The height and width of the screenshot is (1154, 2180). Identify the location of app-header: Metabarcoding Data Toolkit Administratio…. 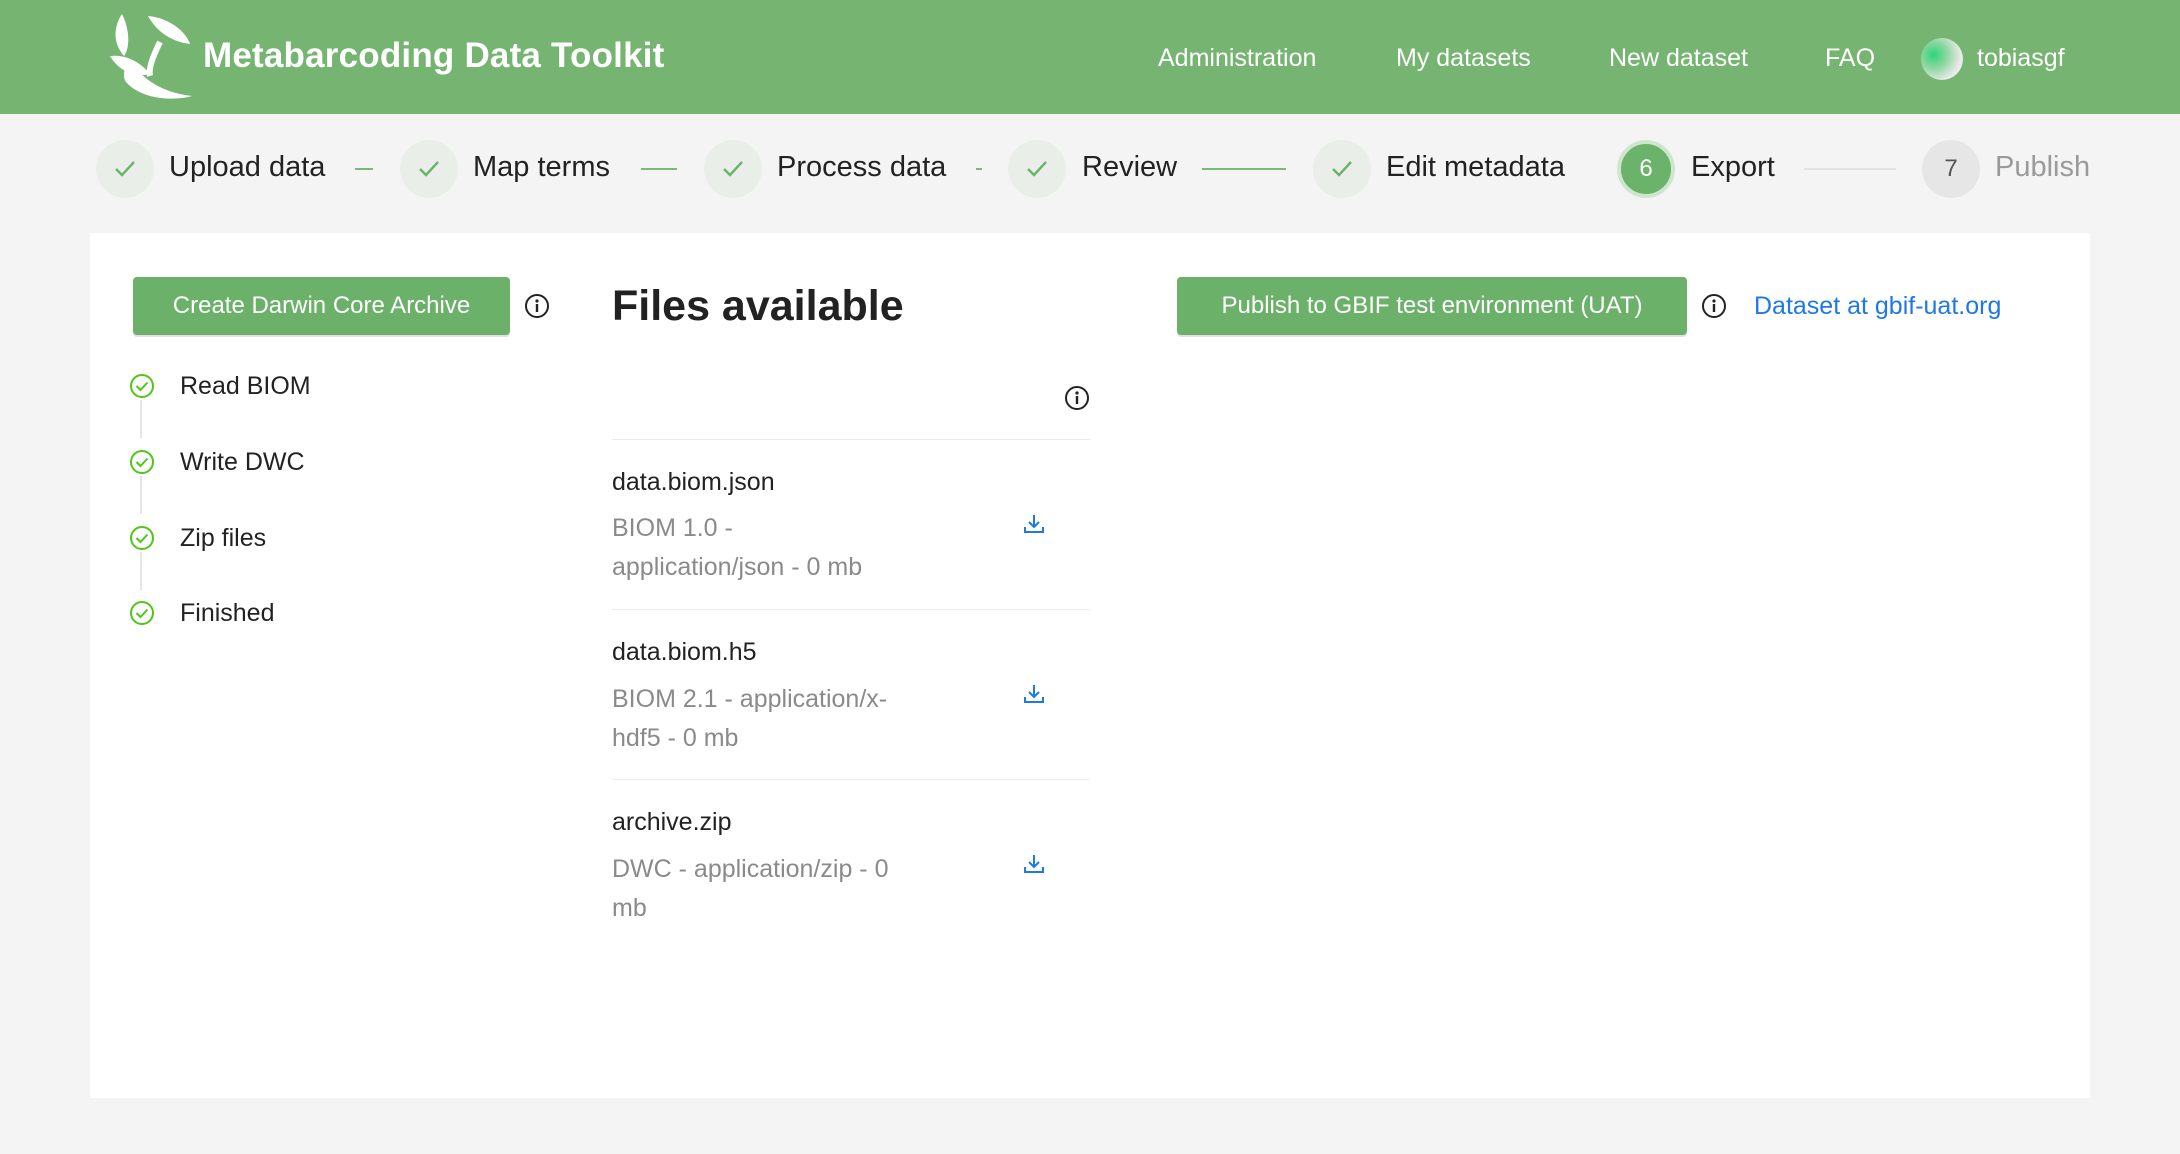
(1090, 57).